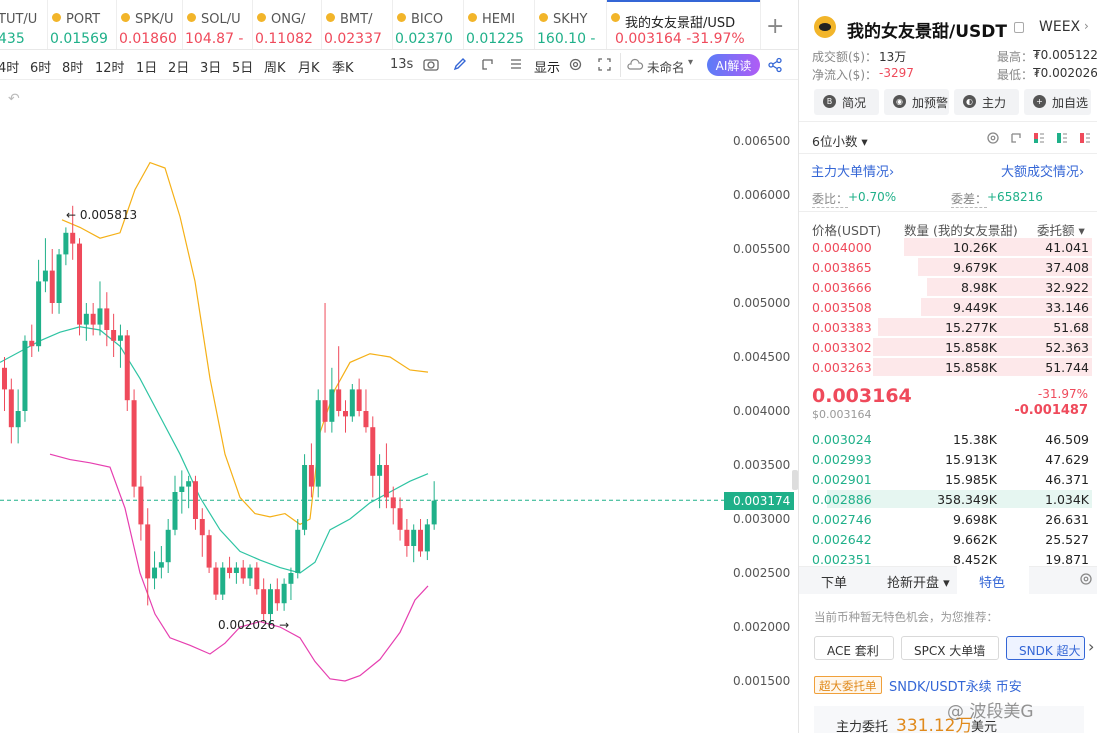 The height and width of the screenshot is (736, 1097). What do you see at coordinates (1067, 519) in the screenshot?
I see `order-amount: 26.631` at bounding box center [1067, 519].